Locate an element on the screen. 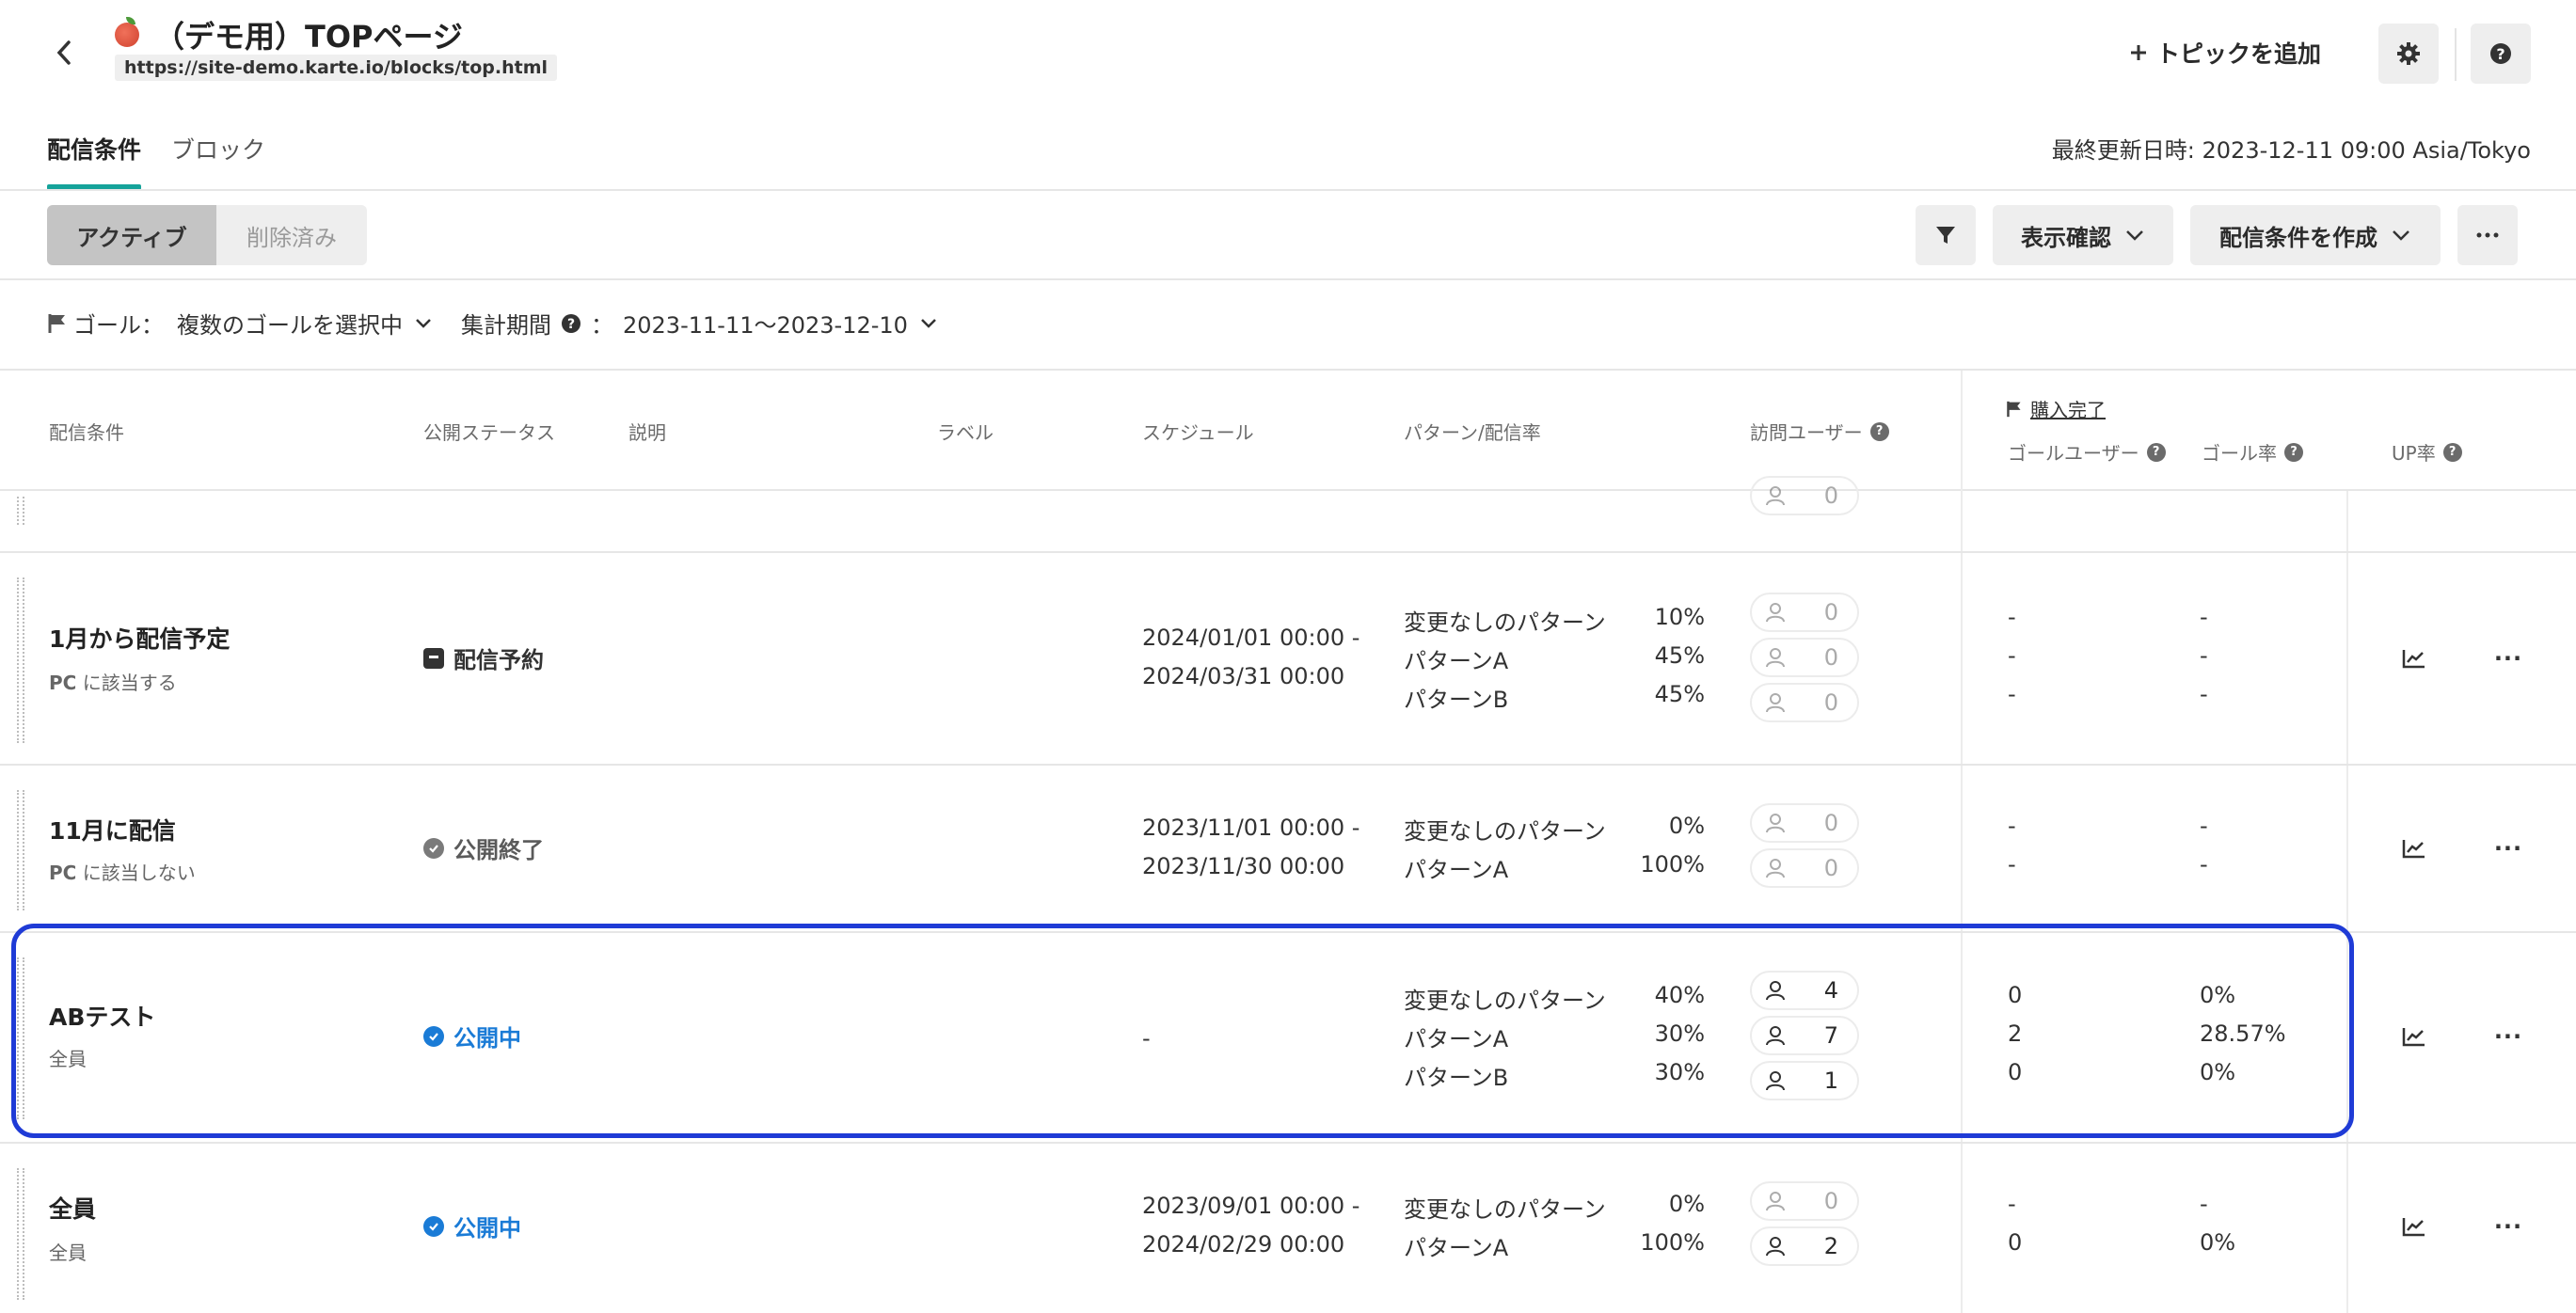 Image resolution: width=2576 pixels, height=1313 pixels. condition-target: 全員 is located at coordinates (68, 1251).